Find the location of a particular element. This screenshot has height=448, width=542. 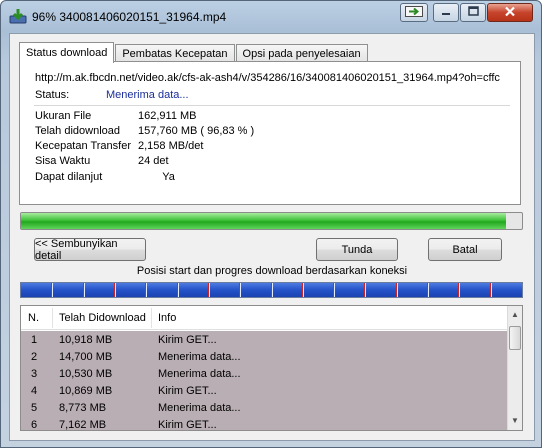

connections-progress-bar is located at coordinates (271, 290).